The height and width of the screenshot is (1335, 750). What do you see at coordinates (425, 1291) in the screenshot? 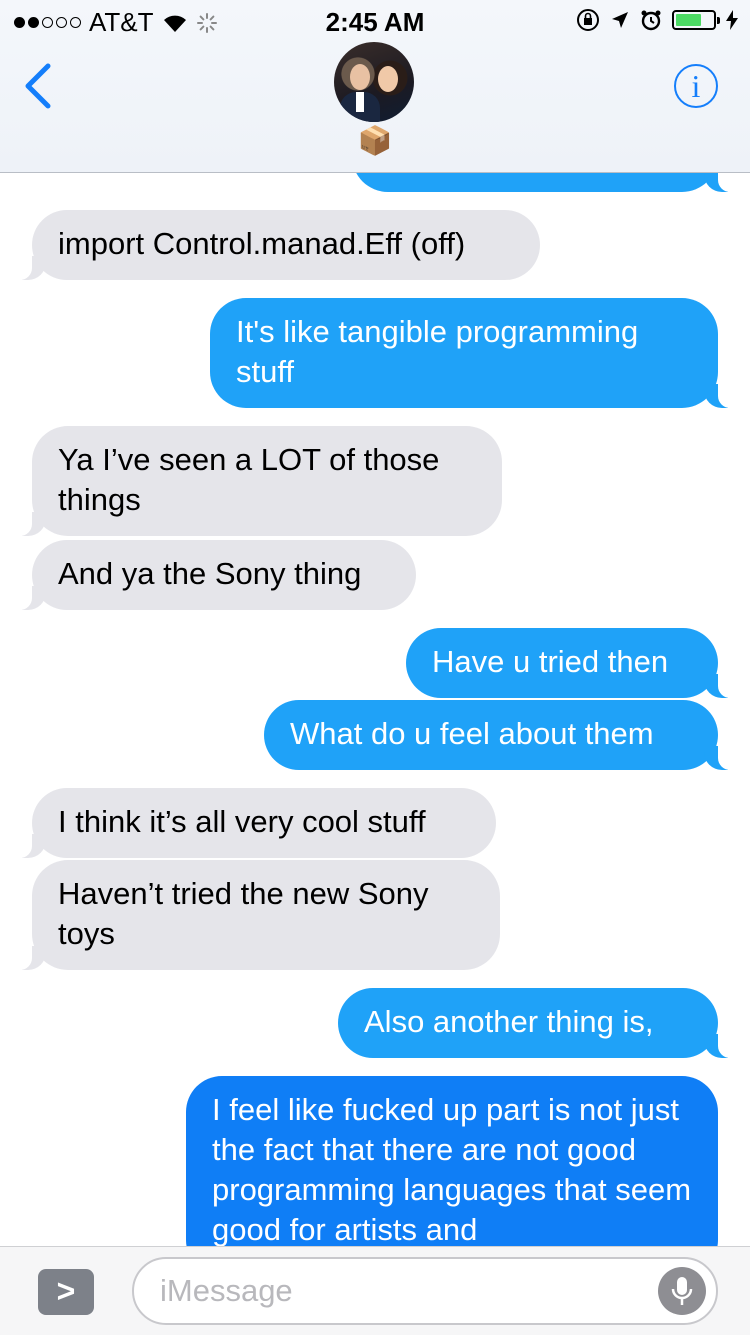
I see `message-input: iMessage` at bounding box center [425, 1291].